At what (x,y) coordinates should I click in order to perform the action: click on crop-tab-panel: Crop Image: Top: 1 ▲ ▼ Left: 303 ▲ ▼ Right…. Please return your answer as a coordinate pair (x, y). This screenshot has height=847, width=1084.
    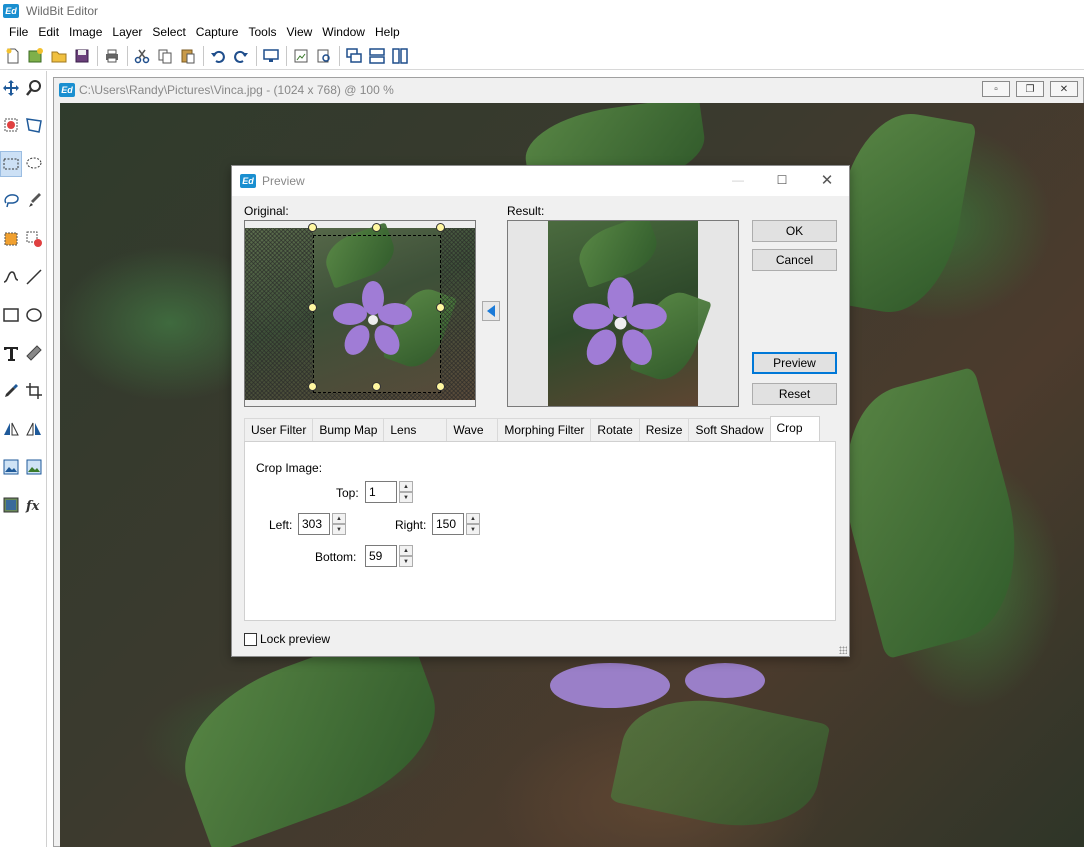
    Looking at the image, I should click on (540, 531).